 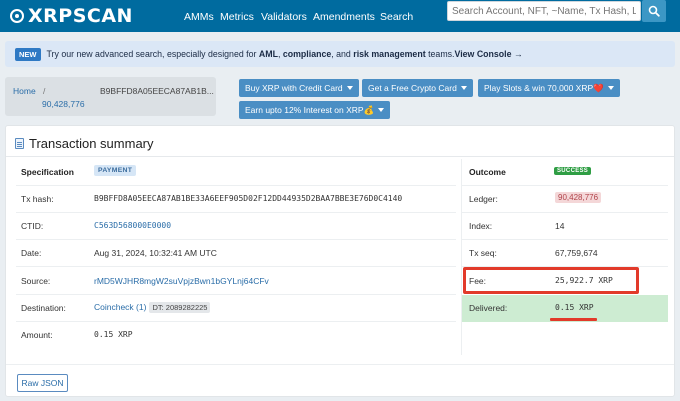 I want to click on nav-amendments: Amendments, so click(x=344, y=16).